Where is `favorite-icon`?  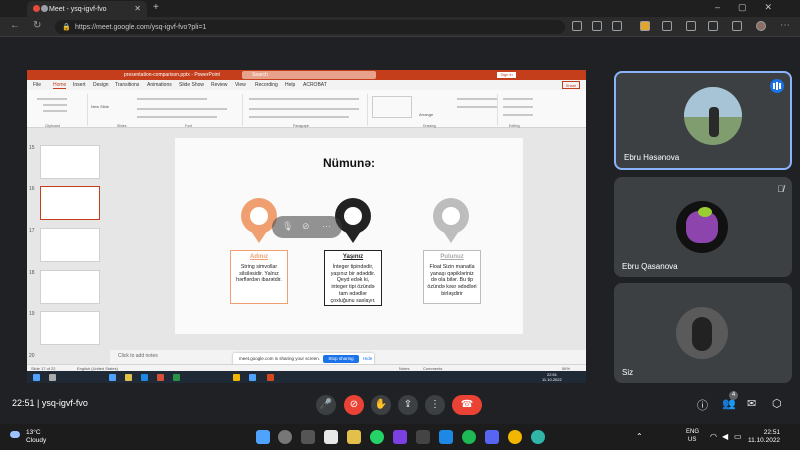
favorite-icon is located at coordinates (617, 26).